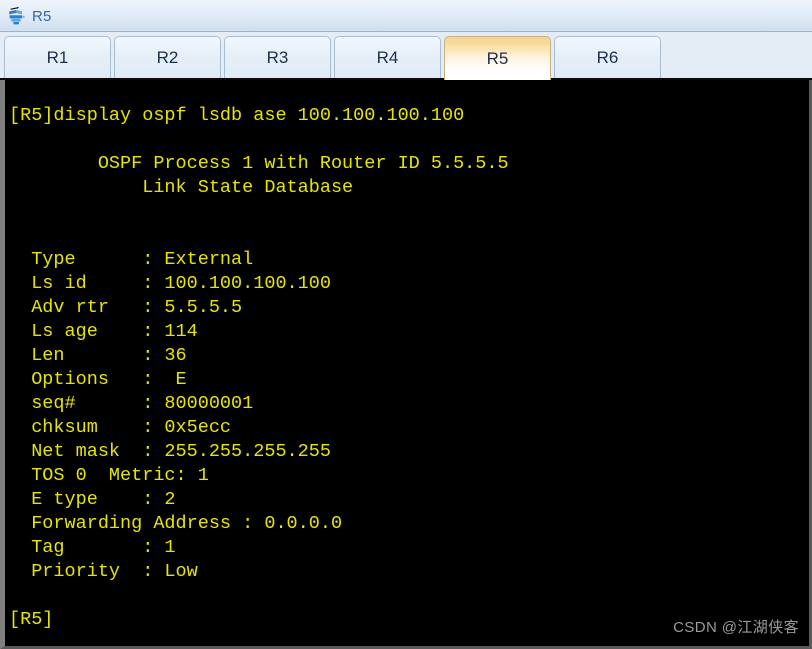  I want to click on terminal-line: Adv rtr : 5.5.5.5, so click(126, 307).